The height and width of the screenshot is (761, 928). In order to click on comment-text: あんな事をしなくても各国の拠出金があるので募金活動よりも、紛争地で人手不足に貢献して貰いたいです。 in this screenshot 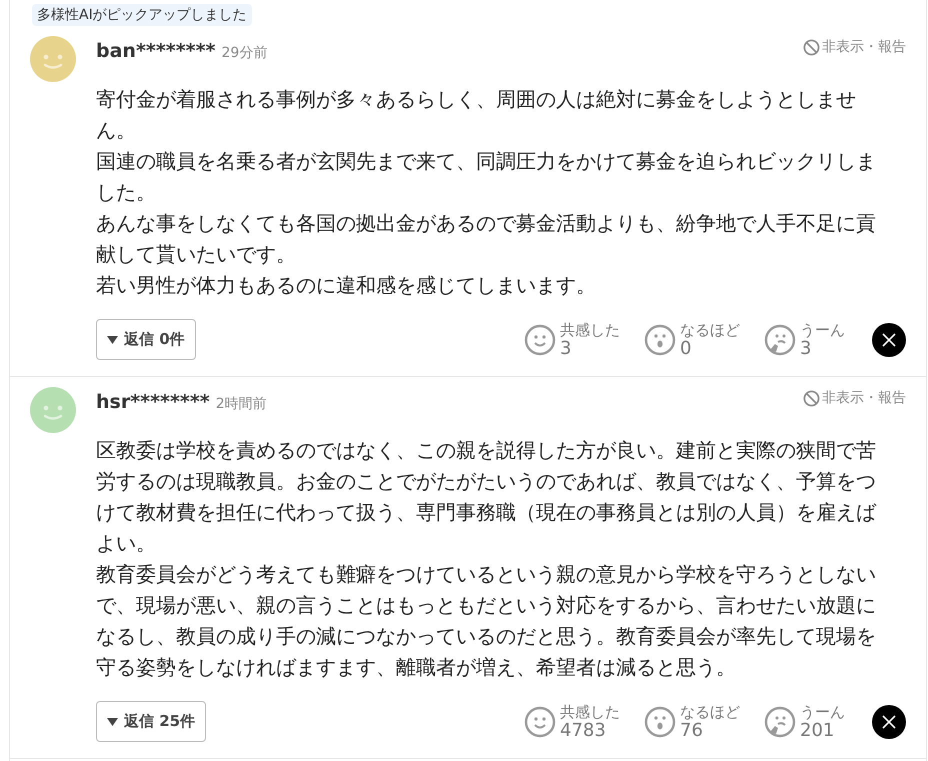, I will do `click(486, 239)`.